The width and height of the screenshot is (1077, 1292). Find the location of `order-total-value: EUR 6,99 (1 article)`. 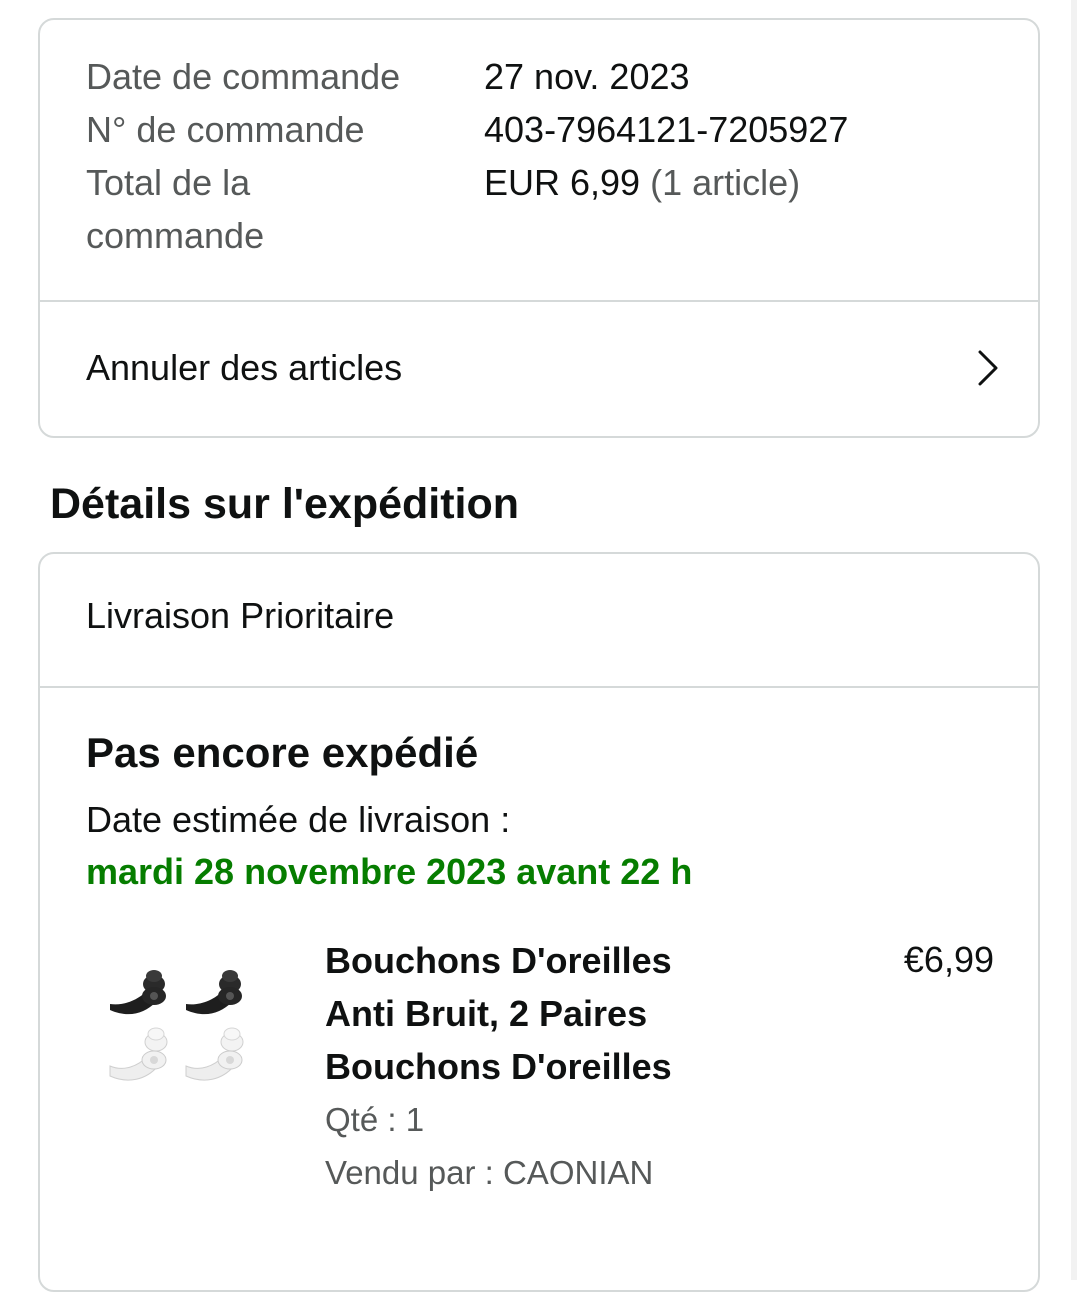

order-total-value: EUR 6,99 (1 article) is located at coordinates (642, 209).